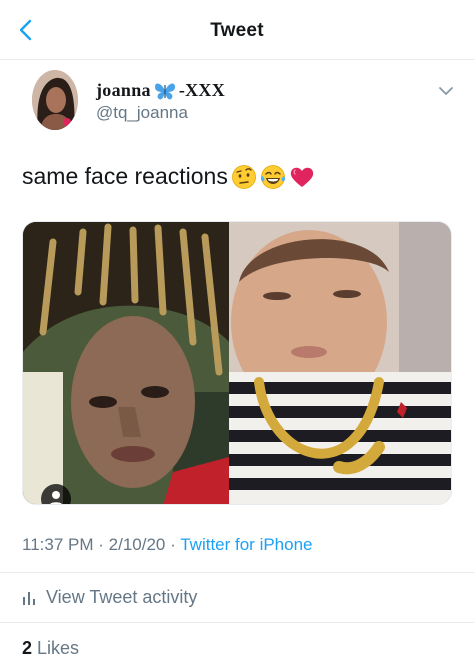 Image resolution: width=474 pixels, height=671 pixels. I want to click on tweet-menu-button, so click(446, 91).